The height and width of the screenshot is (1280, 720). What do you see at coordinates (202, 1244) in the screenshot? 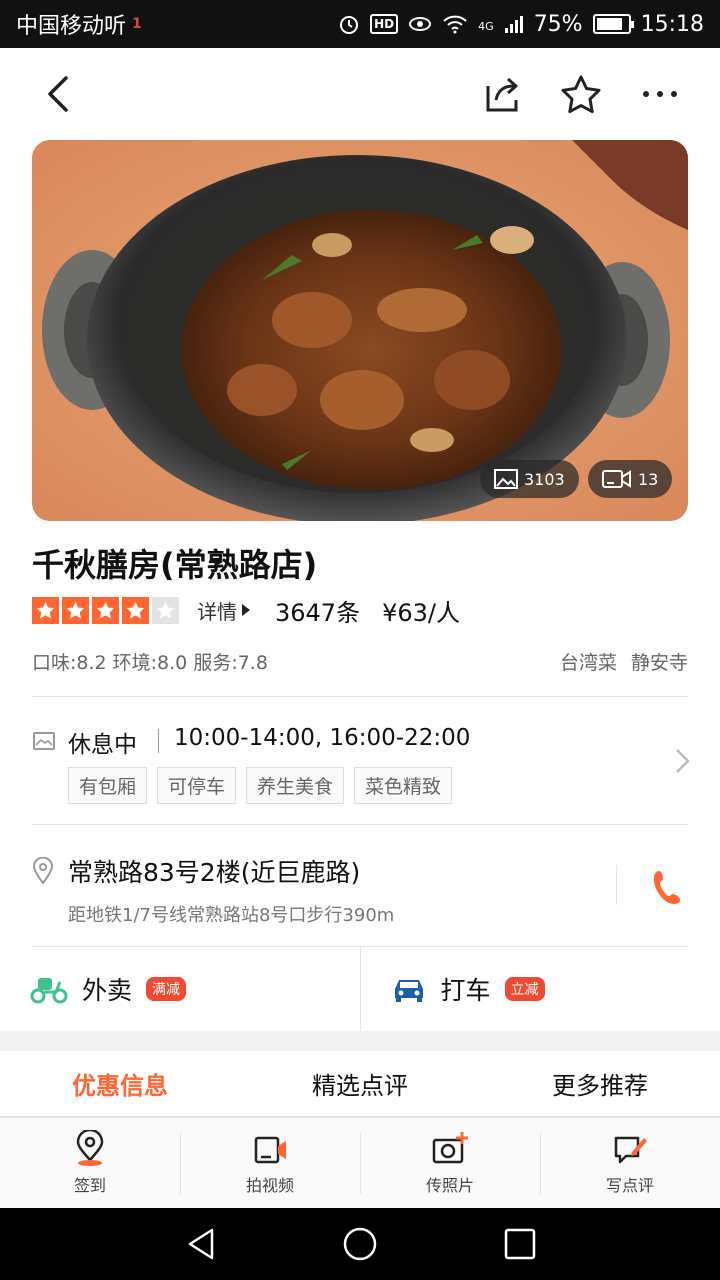
I see `system-back-icon` at bounding box center [202, 1244].